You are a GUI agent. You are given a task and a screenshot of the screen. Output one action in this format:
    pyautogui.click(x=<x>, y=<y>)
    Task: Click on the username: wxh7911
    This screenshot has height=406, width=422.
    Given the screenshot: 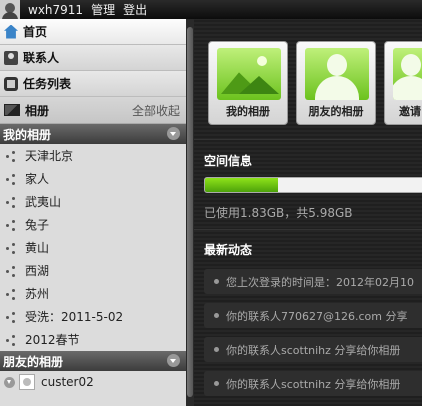 What is the action you would take?
    pyautogui.click(x=55, y=10)
    